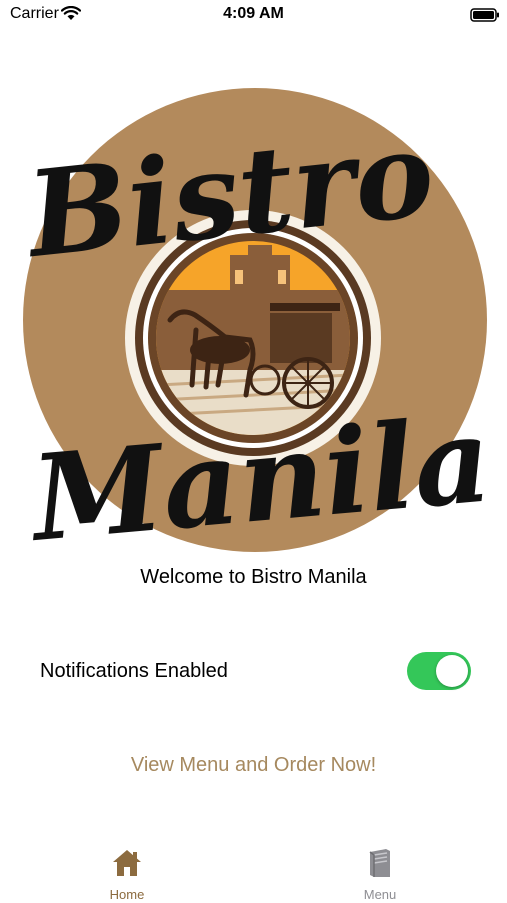 This screenshot has width=507, height=903. Describe the element at coordinates (253, 765) in the screenshot. I see `view-menu-button: View Menu and Order Now!` at that location.